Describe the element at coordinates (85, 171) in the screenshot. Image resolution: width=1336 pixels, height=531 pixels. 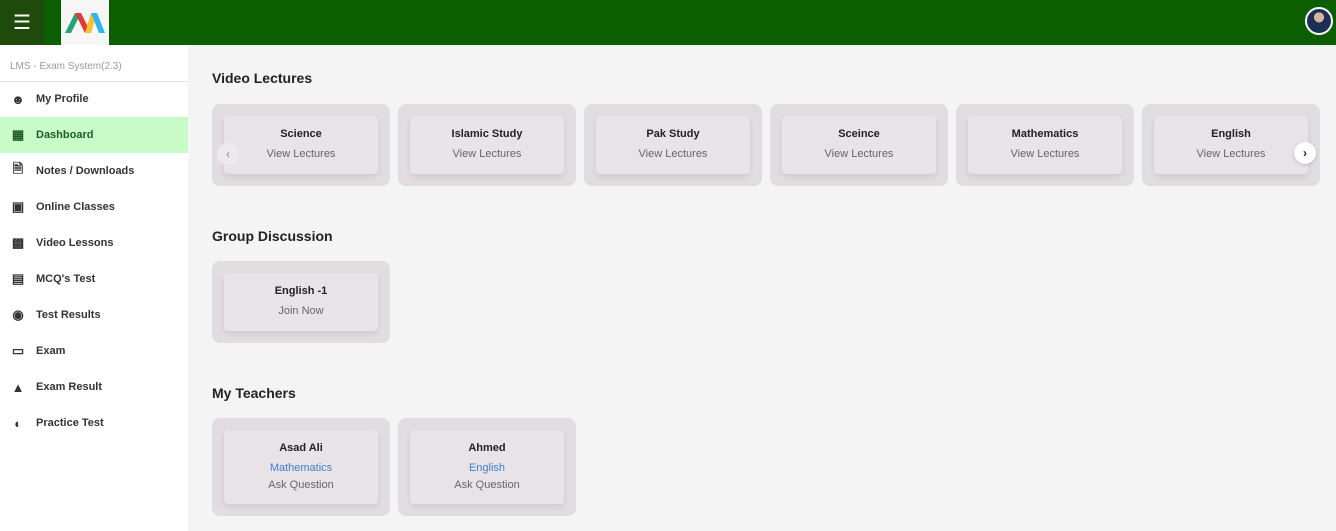
I see `sidebar-item-label: Notes / Downloads` at that location.